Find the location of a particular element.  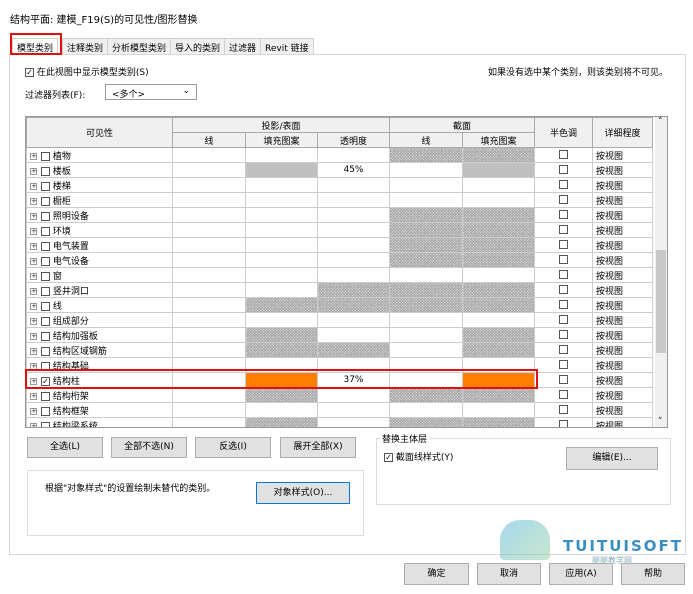

help-button: 帮助 is located at coordinates (653, 574).